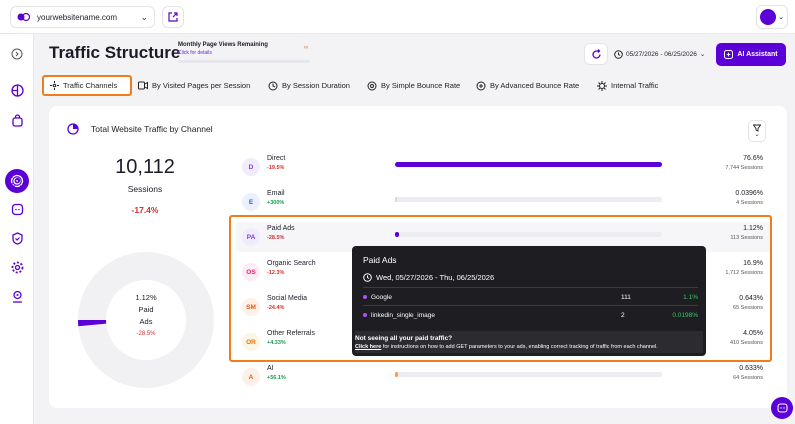 This screenshot has width=795, height=424. Describe the element at coordinates (530, 315) in the screenshot. I see `tooltip-row: linkedin_single_image 2 0.0198%` at that location.